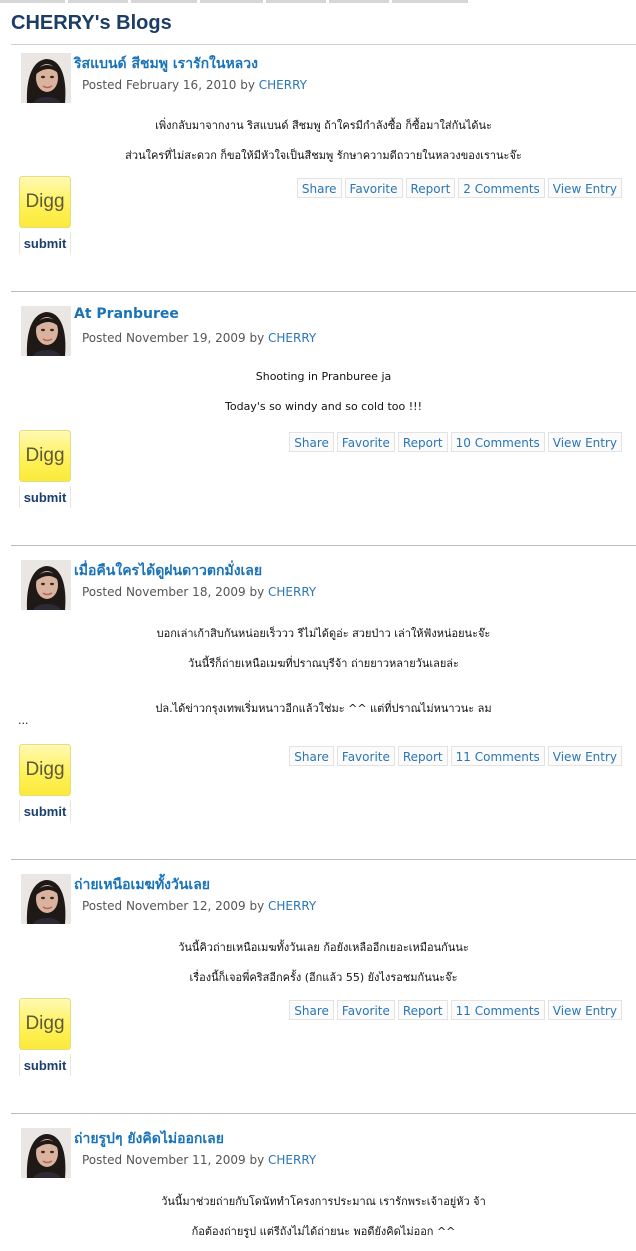  Describe the element at coordinates (185, 906) in the screenshot. I see `posted-date: November 12, 2009` at that location.